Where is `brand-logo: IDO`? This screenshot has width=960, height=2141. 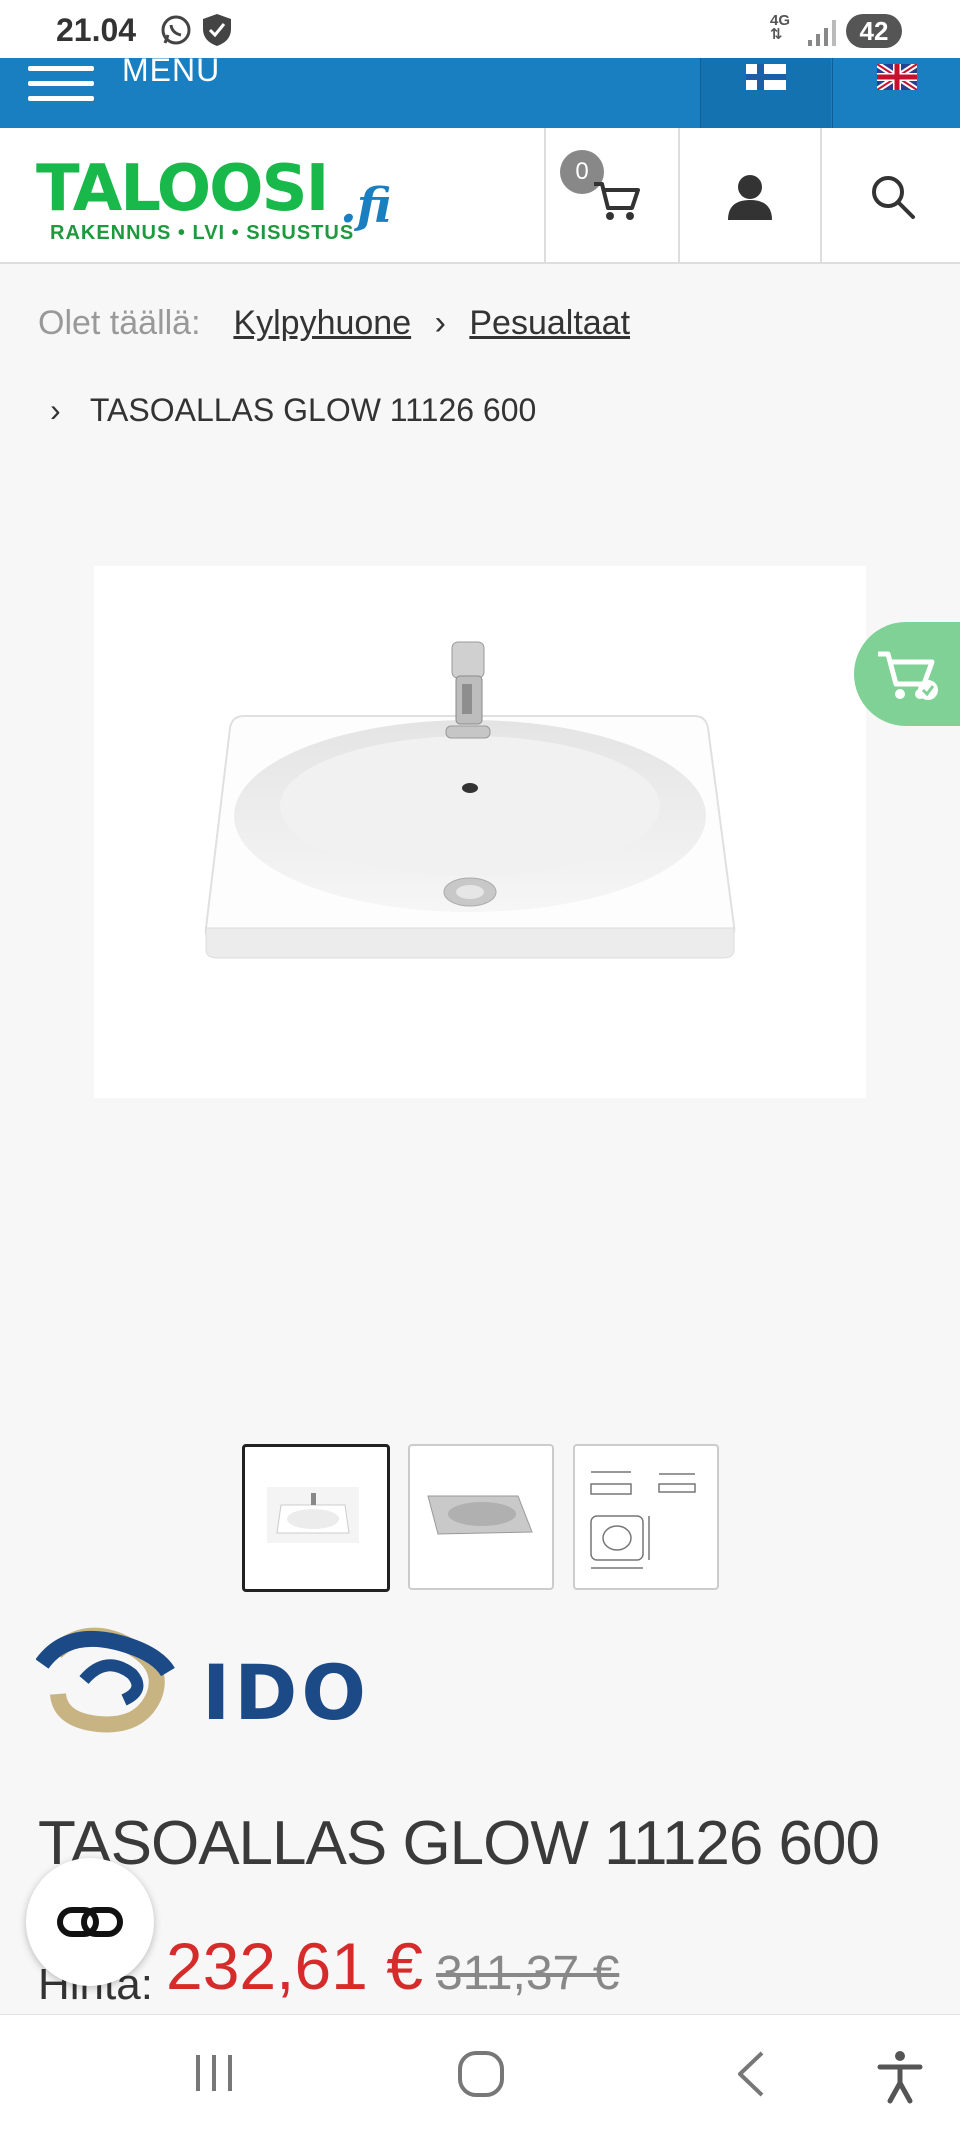
brand-logo: IDO is located at coordinates (213, 1680).